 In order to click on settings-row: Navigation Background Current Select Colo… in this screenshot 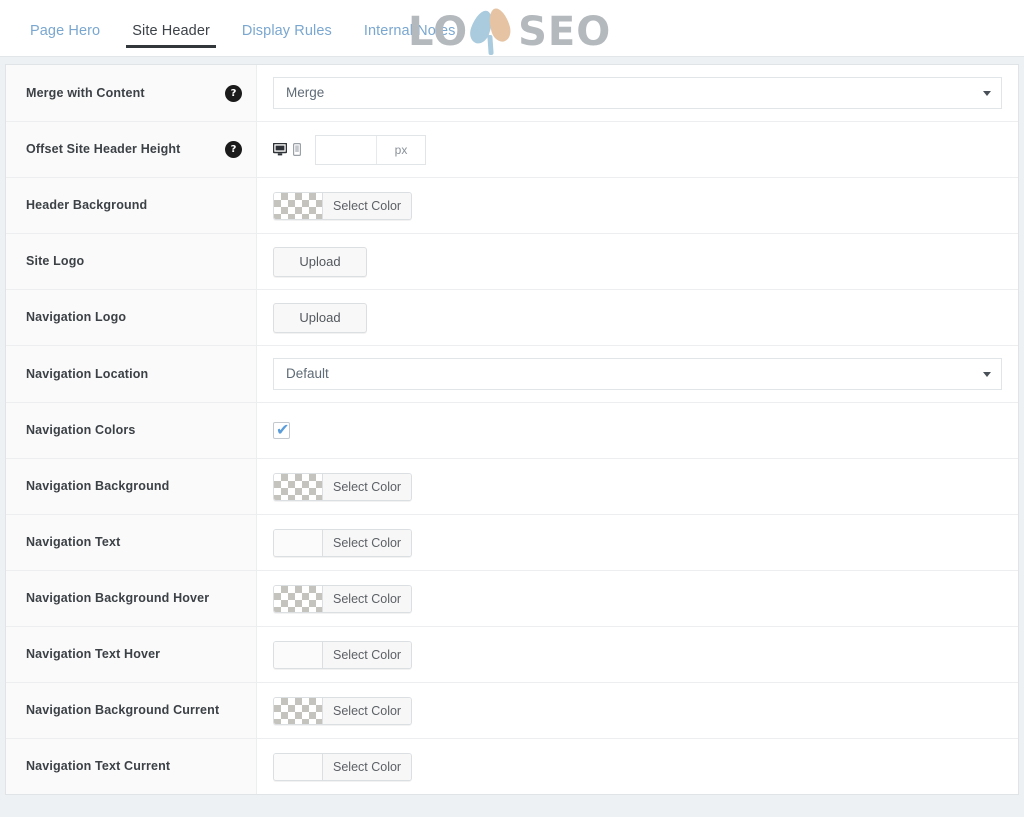, I will do `click(512, 711)`.